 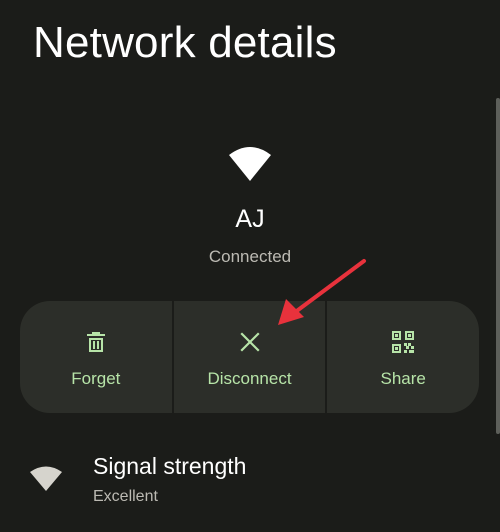 What do you see at coordinates (403, 378) in the screenshot?
I see `share-label: Share` at bounding box center [403, 378].